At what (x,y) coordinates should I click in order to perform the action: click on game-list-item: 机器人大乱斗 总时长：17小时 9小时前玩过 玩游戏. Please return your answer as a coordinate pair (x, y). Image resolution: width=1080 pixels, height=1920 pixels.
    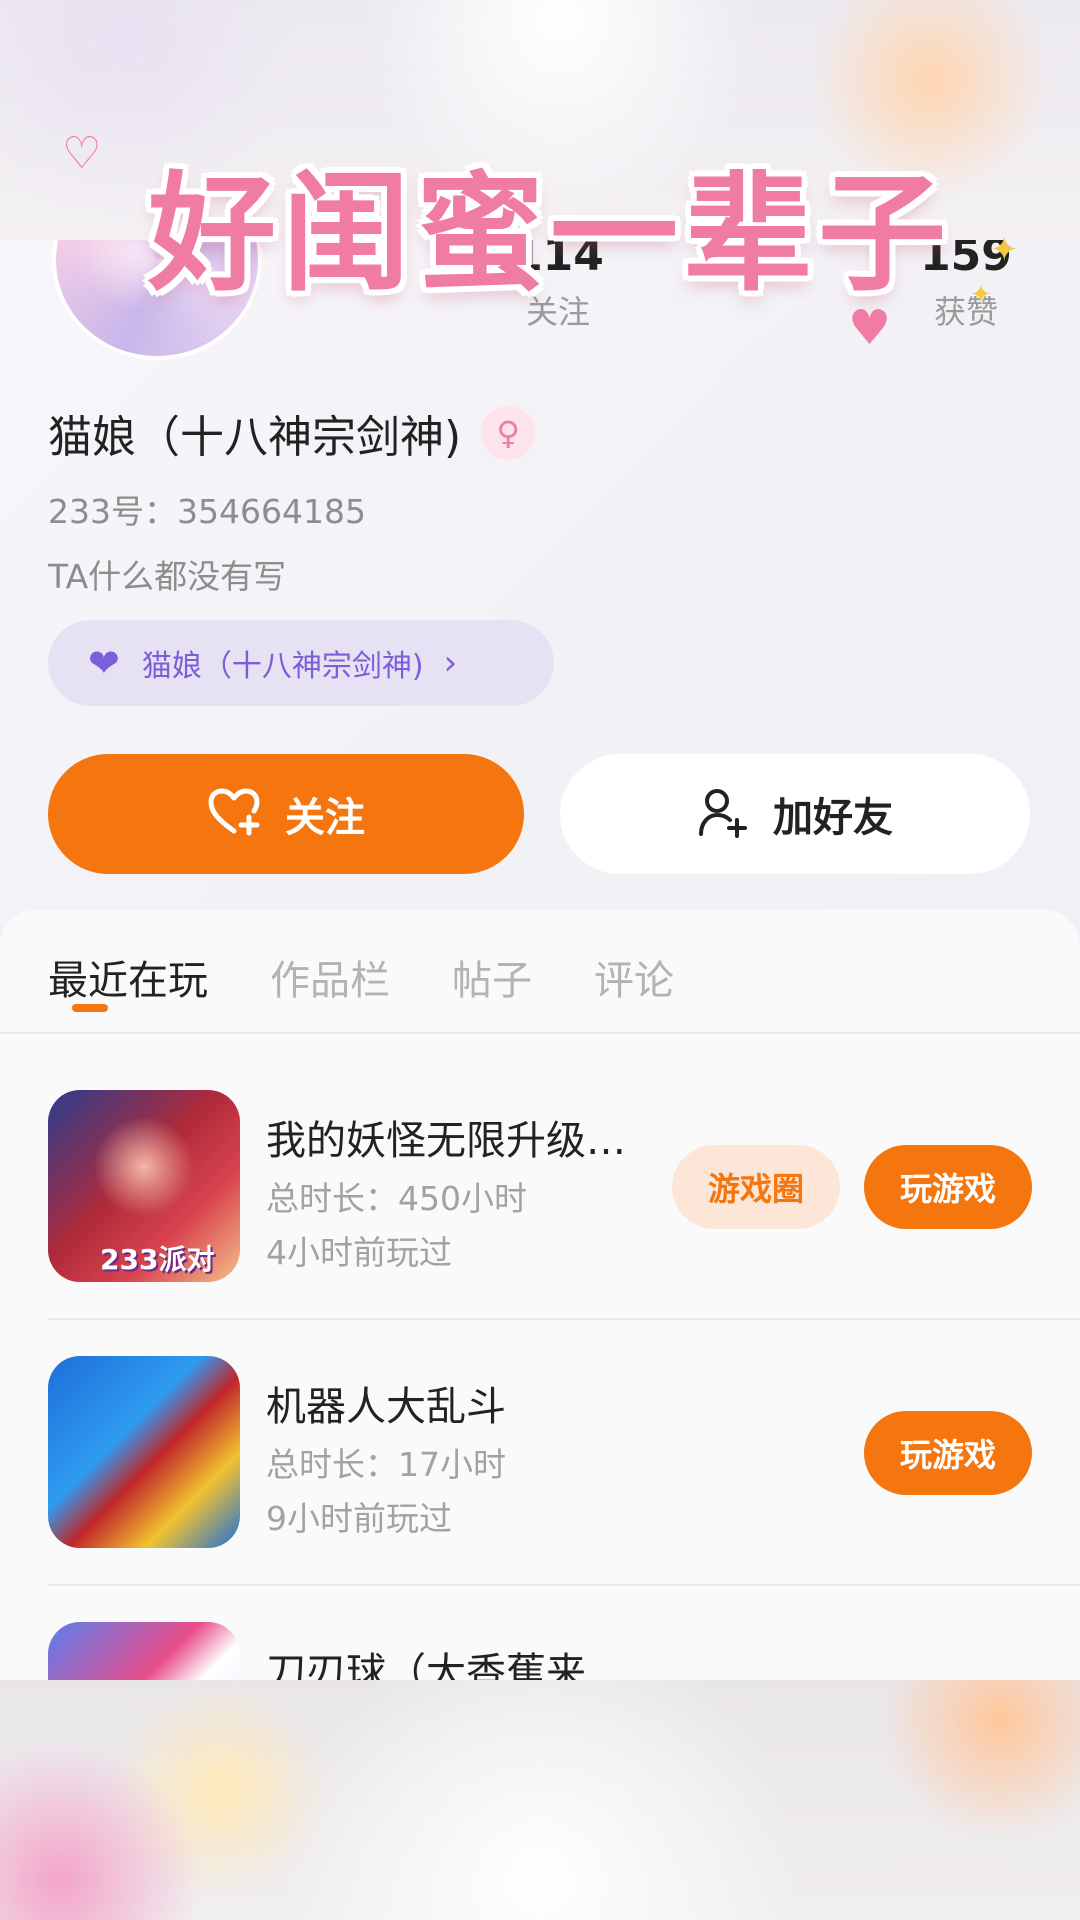
    Looking at the image, I should click on (540, 1453).